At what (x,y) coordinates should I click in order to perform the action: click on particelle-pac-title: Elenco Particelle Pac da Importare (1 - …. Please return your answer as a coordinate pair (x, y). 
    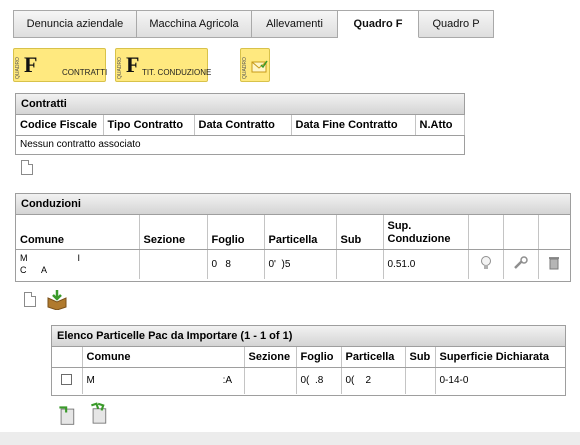
    Looking at the image, I should click on (308, 336).